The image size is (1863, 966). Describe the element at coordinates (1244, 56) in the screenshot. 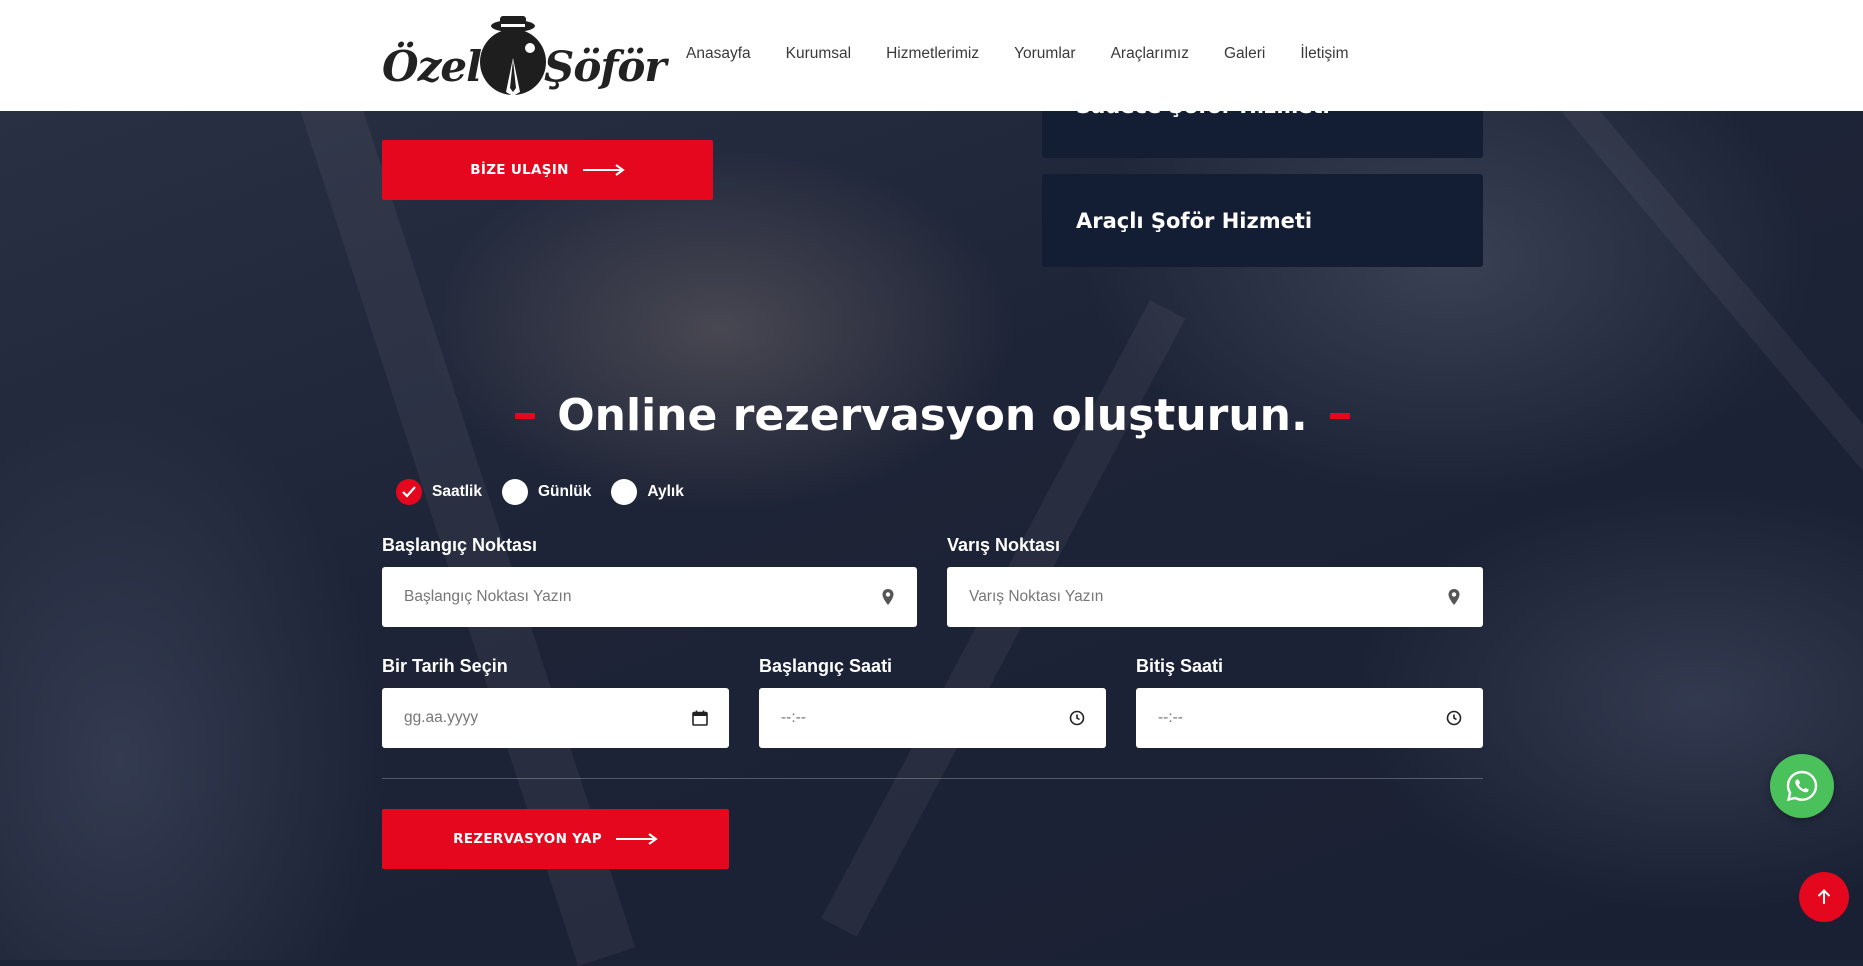

I see `nav-galeri: Galeri` at that location.